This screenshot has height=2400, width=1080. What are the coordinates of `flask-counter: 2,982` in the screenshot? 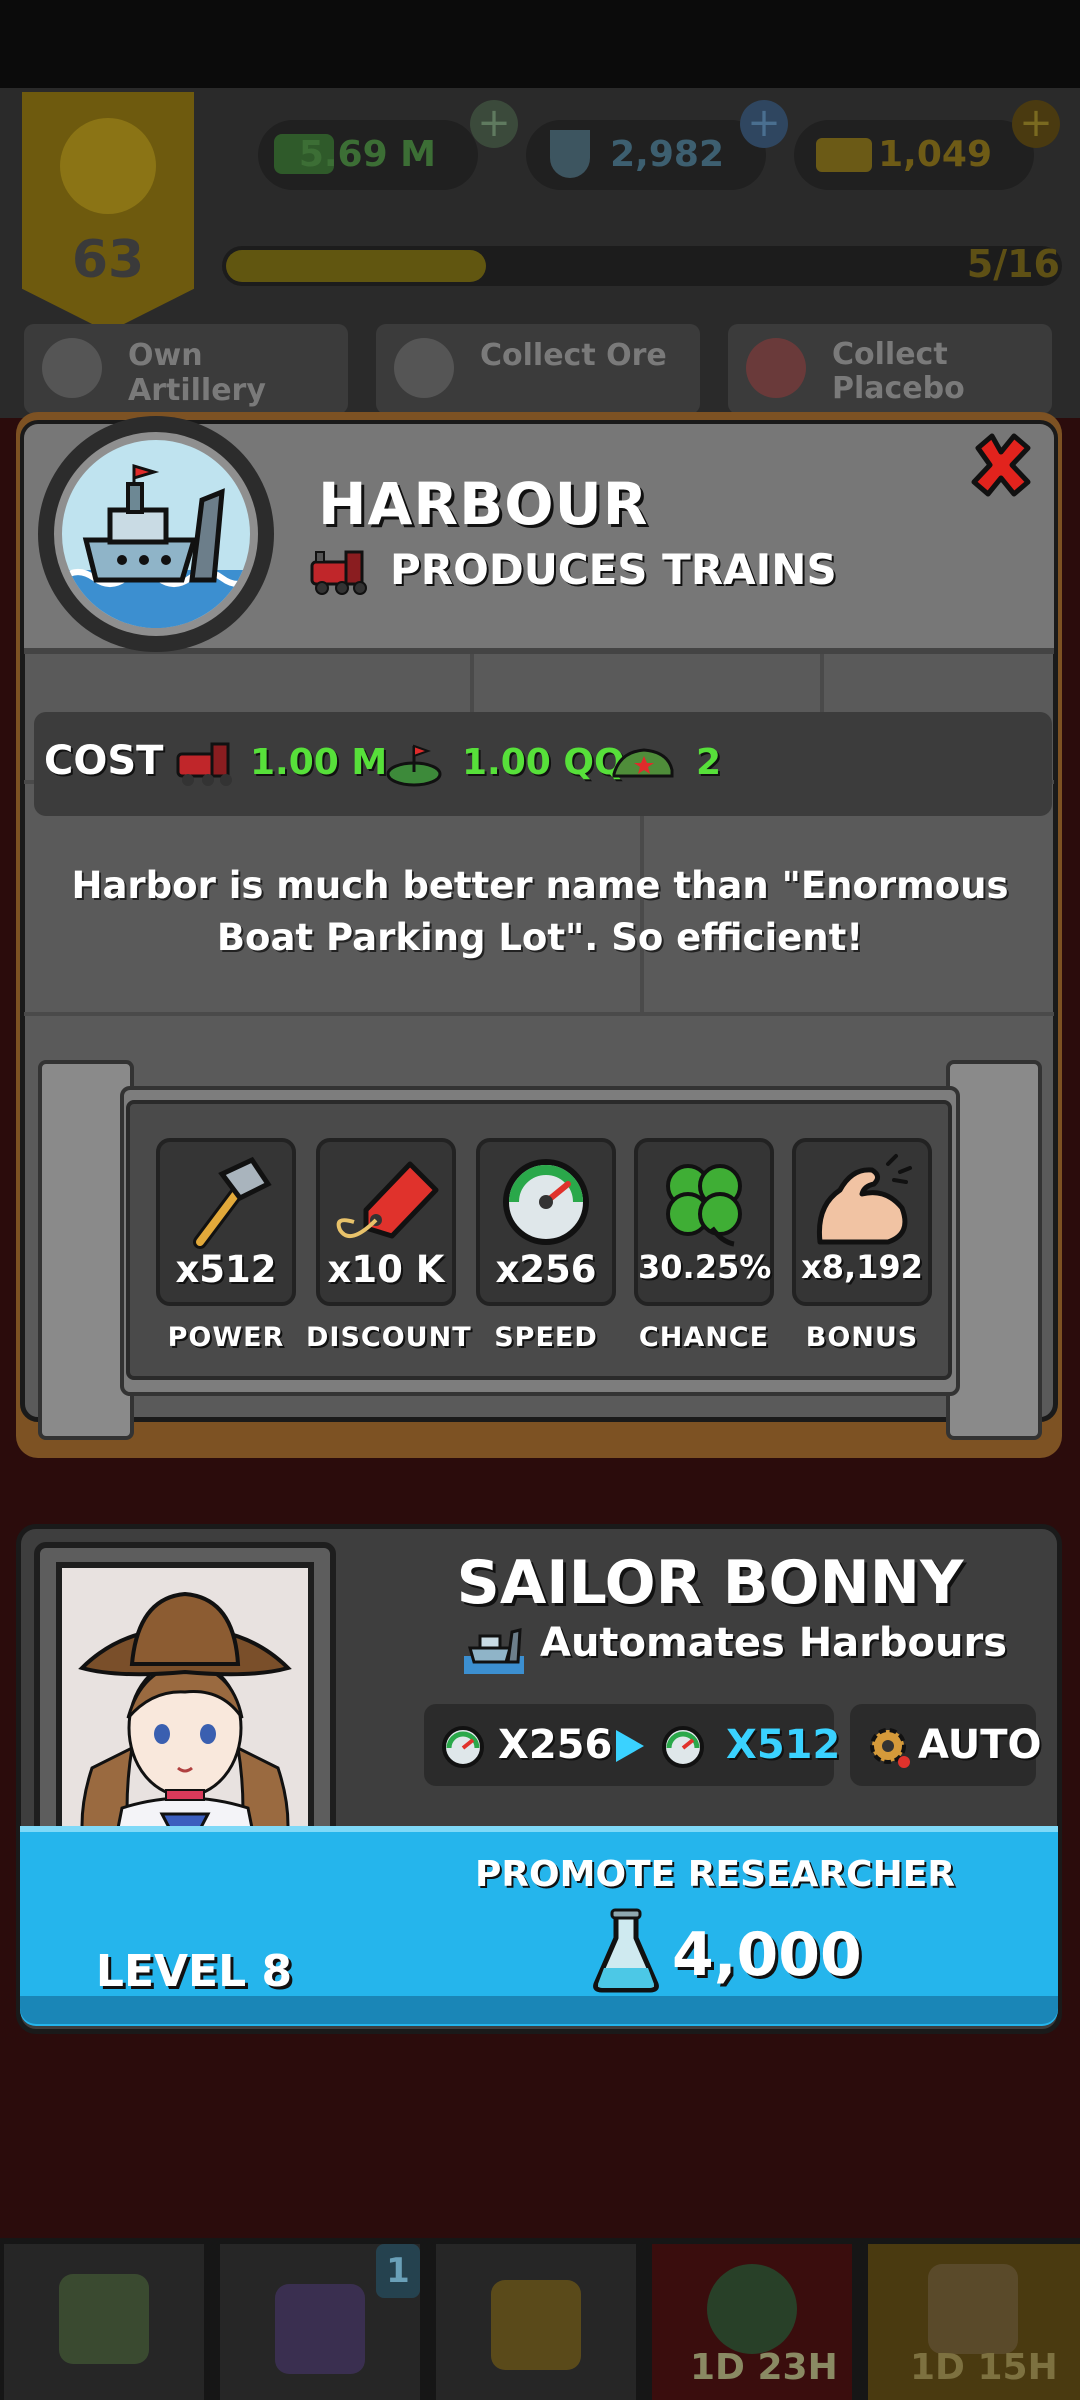 It's located at (646, 155).